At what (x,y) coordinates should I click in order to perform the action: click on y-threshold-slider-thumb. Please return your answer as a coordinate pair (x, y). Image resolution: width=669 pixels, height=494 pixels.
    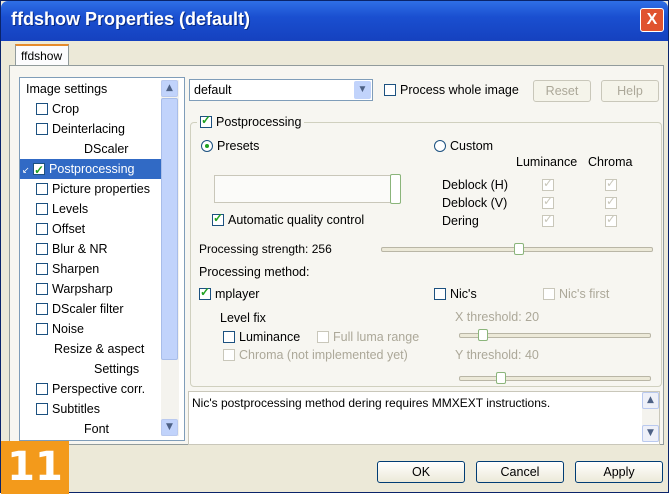
    Looking at the image, I should click on (501, 378).